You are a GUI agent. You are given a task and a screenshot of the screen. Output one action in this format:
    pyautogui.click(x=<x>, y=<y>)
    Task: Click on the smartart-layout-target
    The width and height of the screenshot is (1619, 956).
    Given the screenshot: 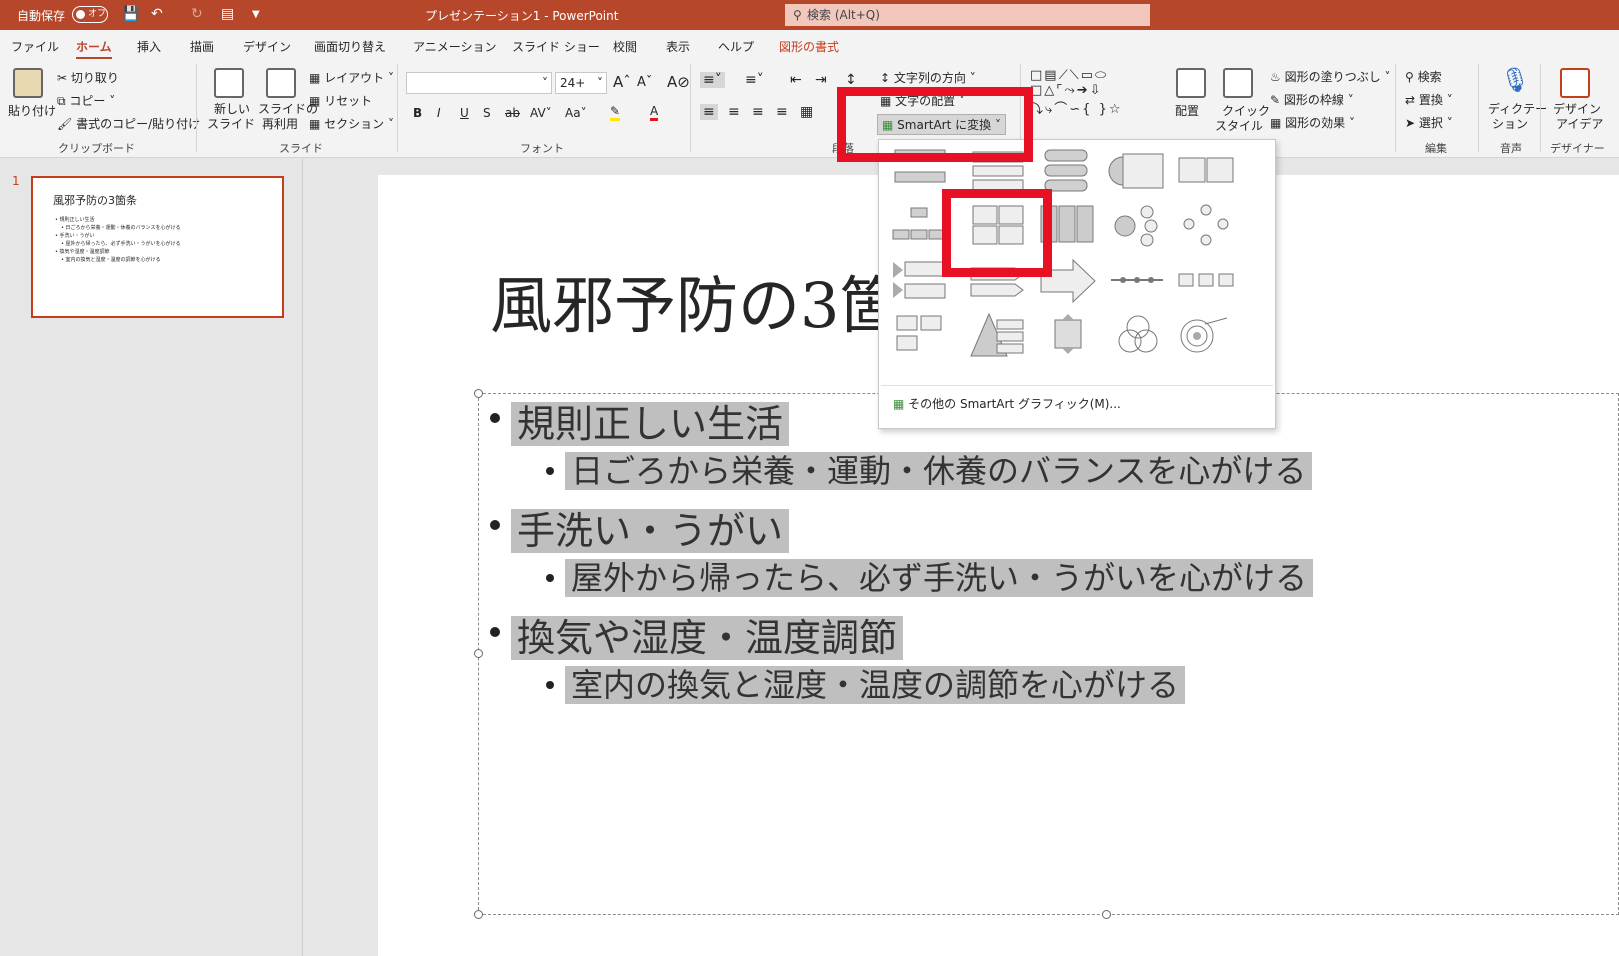 What is the action you would take?
    pyautogui.click(x=1206, y=335)
    